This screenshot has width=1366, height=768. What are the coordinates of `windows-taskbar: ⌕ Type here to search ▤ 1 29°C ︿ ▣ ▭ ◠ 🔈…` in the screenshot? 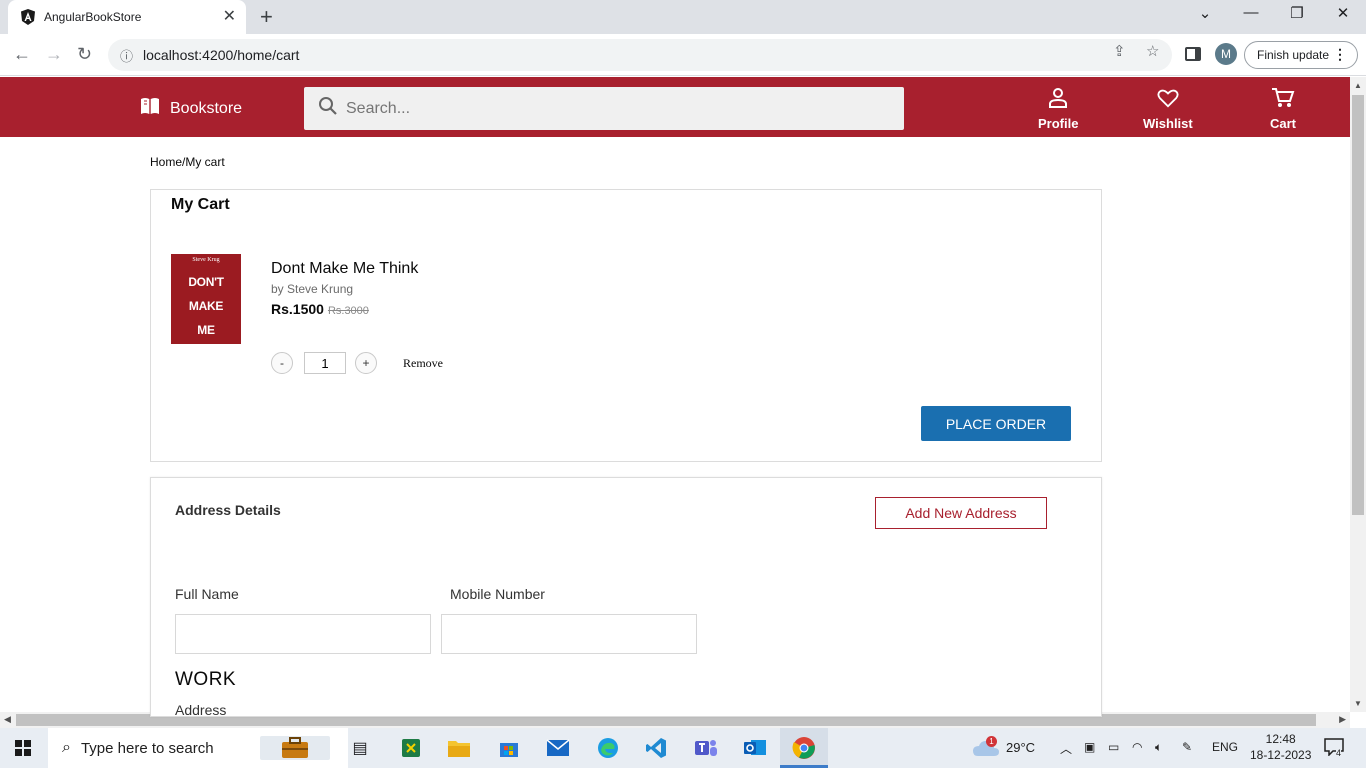 It's located at (683, 748).